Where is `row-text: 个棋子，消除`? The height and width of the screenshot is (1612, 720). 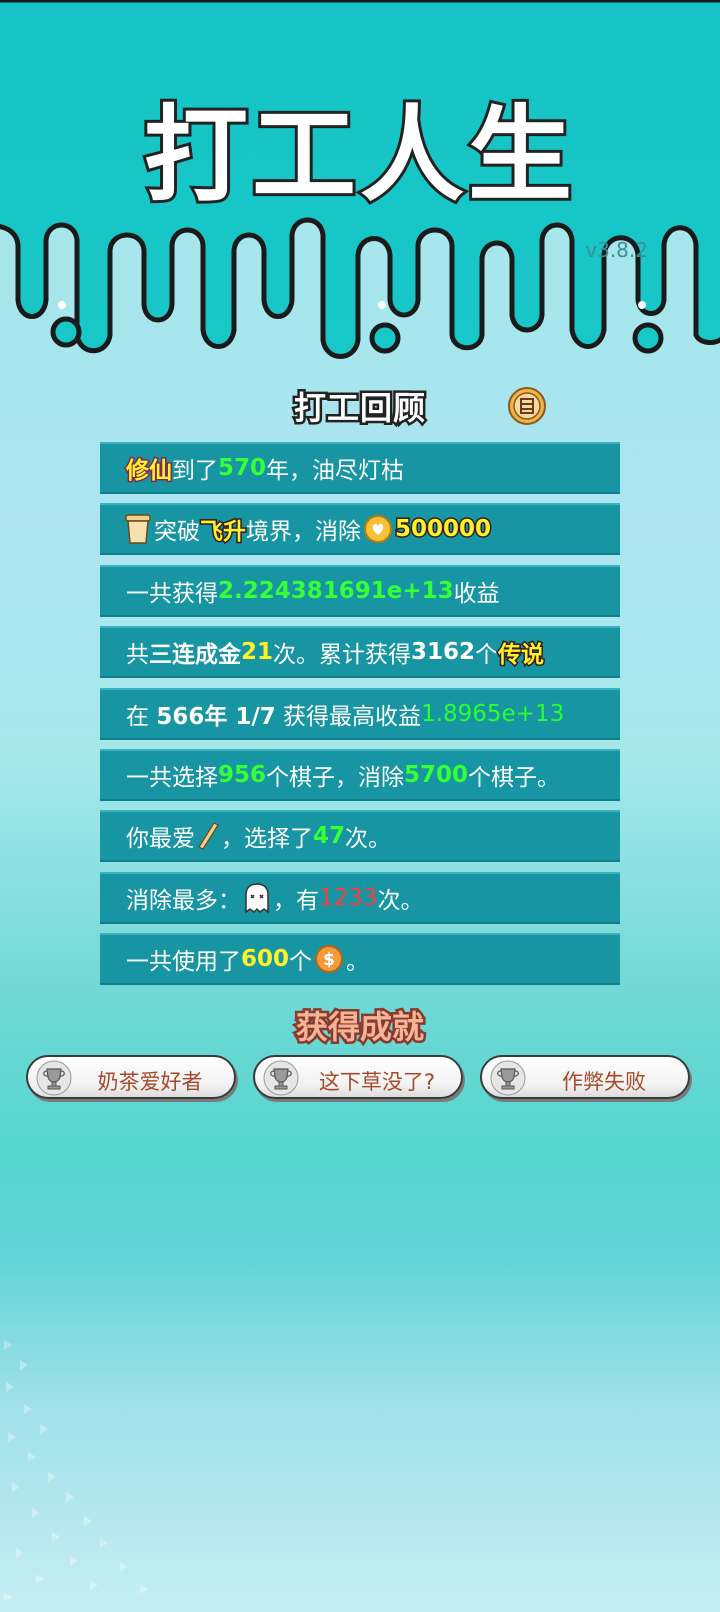 row-text: 个棋子，消除 is located at coordinates (335, 777).